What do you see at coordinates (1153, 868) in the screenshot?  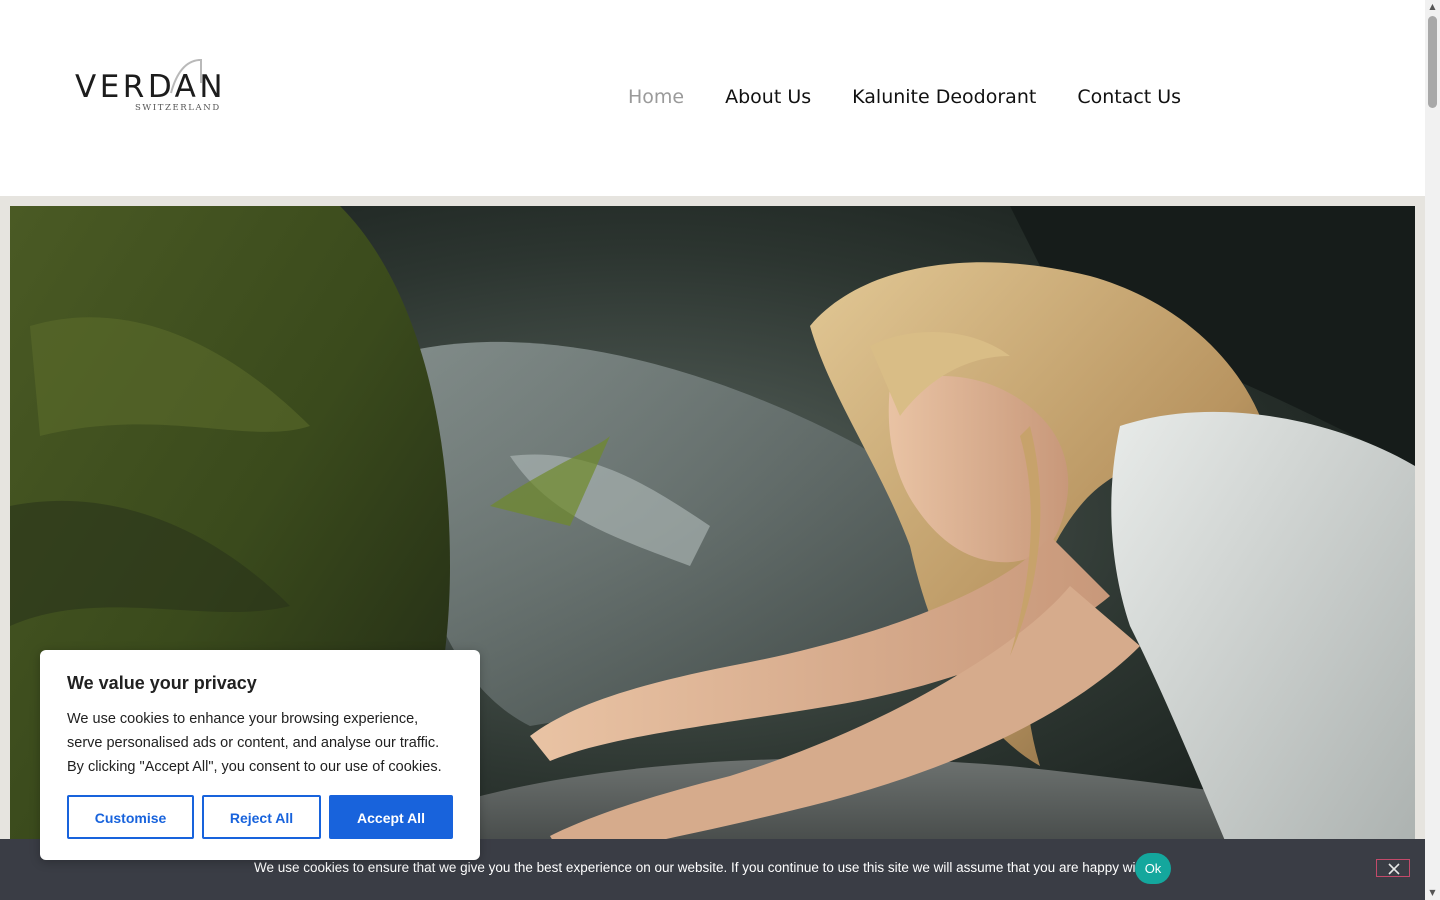 I see `cookie-ok-button: Ok` at bounding box center [1153, 868].